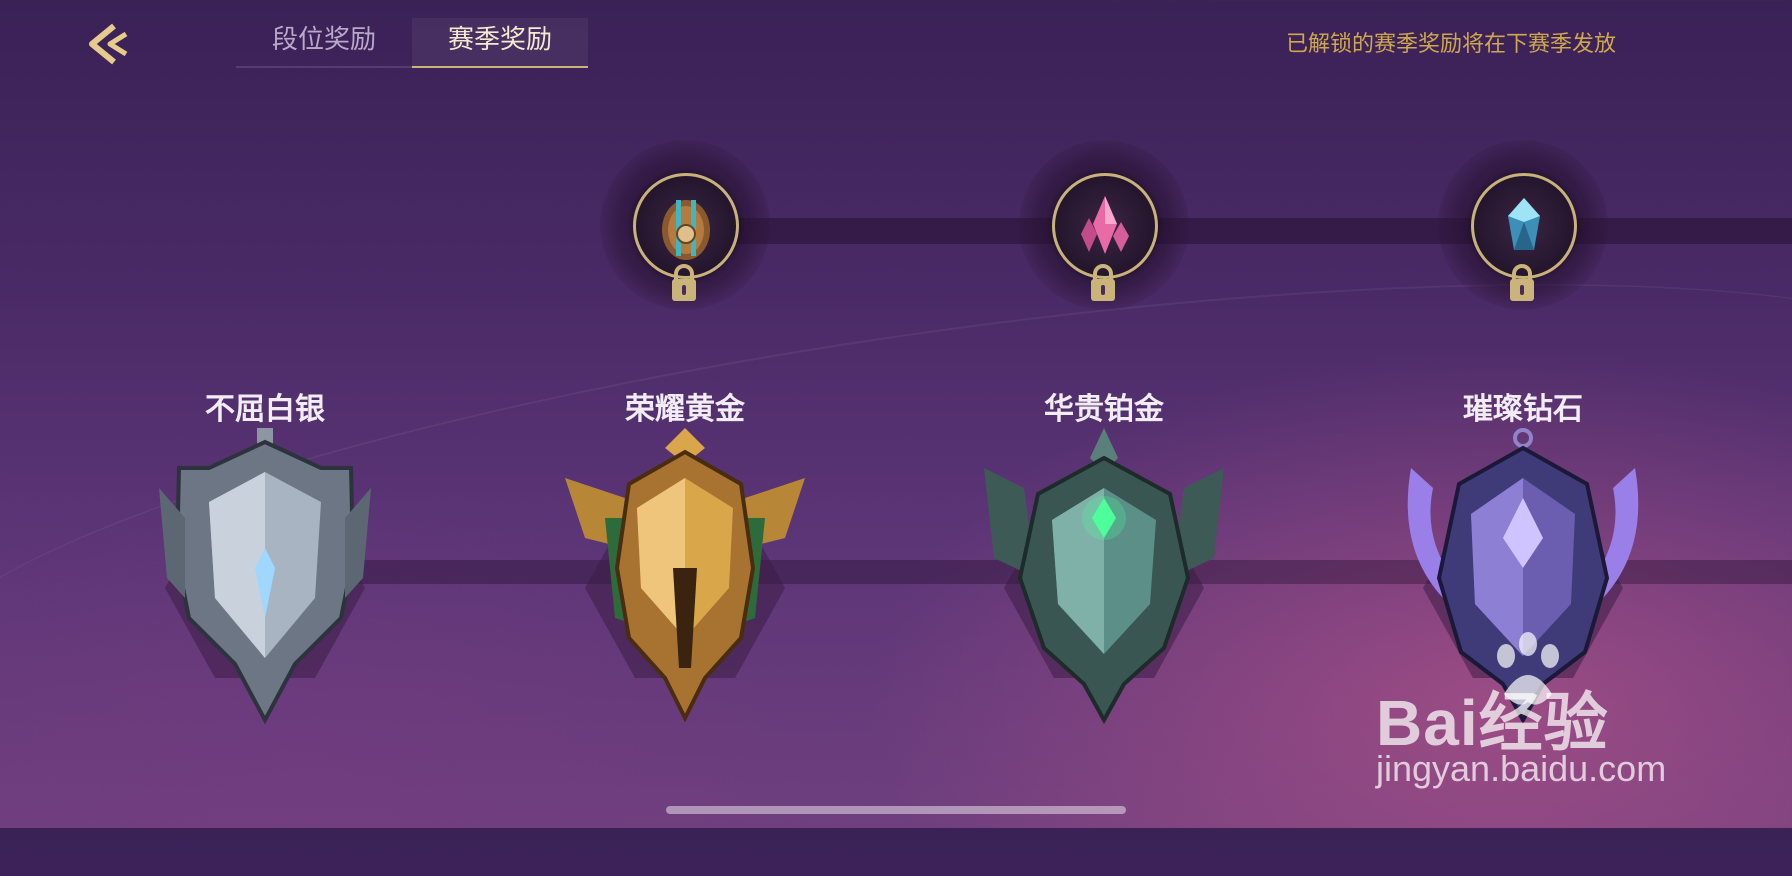  I want to click on reward-track, so click(1246, 231).